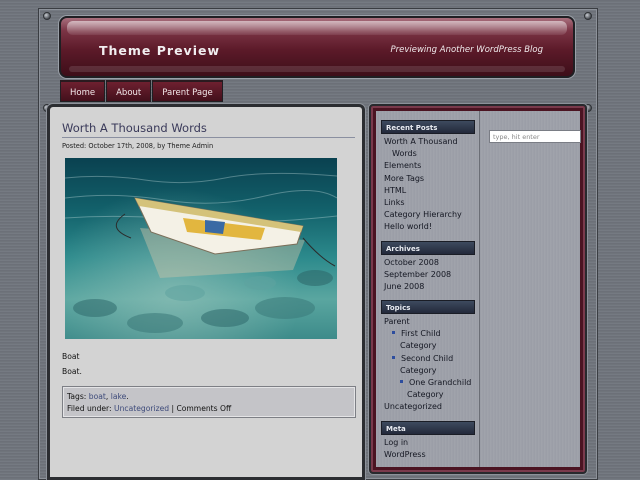 The height and width of the screenshot is (480, 640). What do you see at coordinates (431, 215) in the screenshot?
I see `recent-post-link: Category Hierarchy` at bounding box center [431, 215].